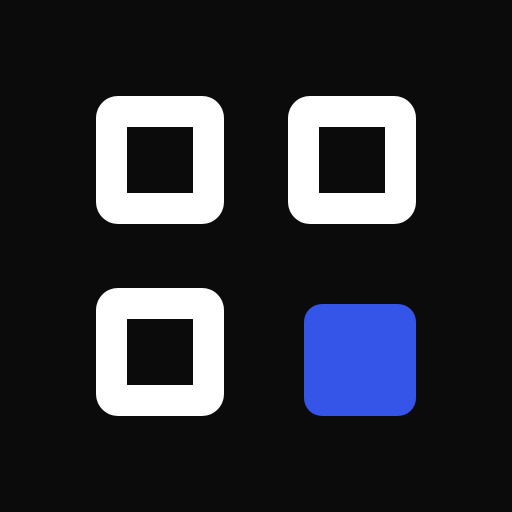 The width and height of the screenshot is (512, 512). Describe the element at coordinates (360, 360) in the screenshot. I see `grid-tile-bottom-right-accent-icon` at that location.